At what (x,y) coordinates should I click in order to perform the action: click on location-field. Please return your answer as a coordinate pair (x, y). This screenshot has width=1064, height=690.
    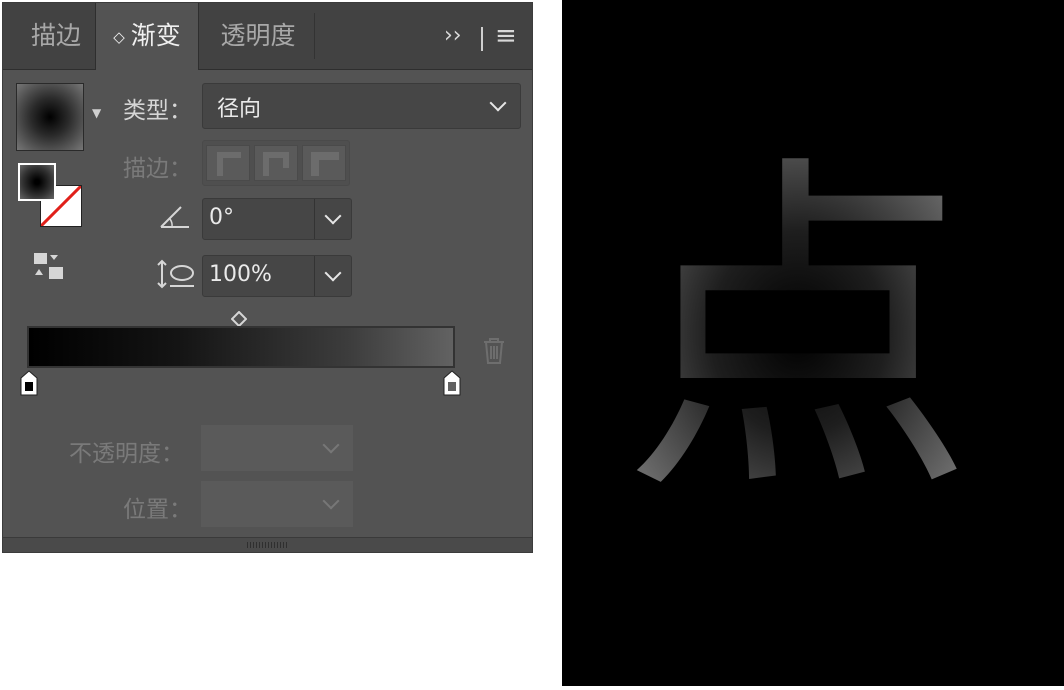
    Looking at the image, I should click on (277, 504).